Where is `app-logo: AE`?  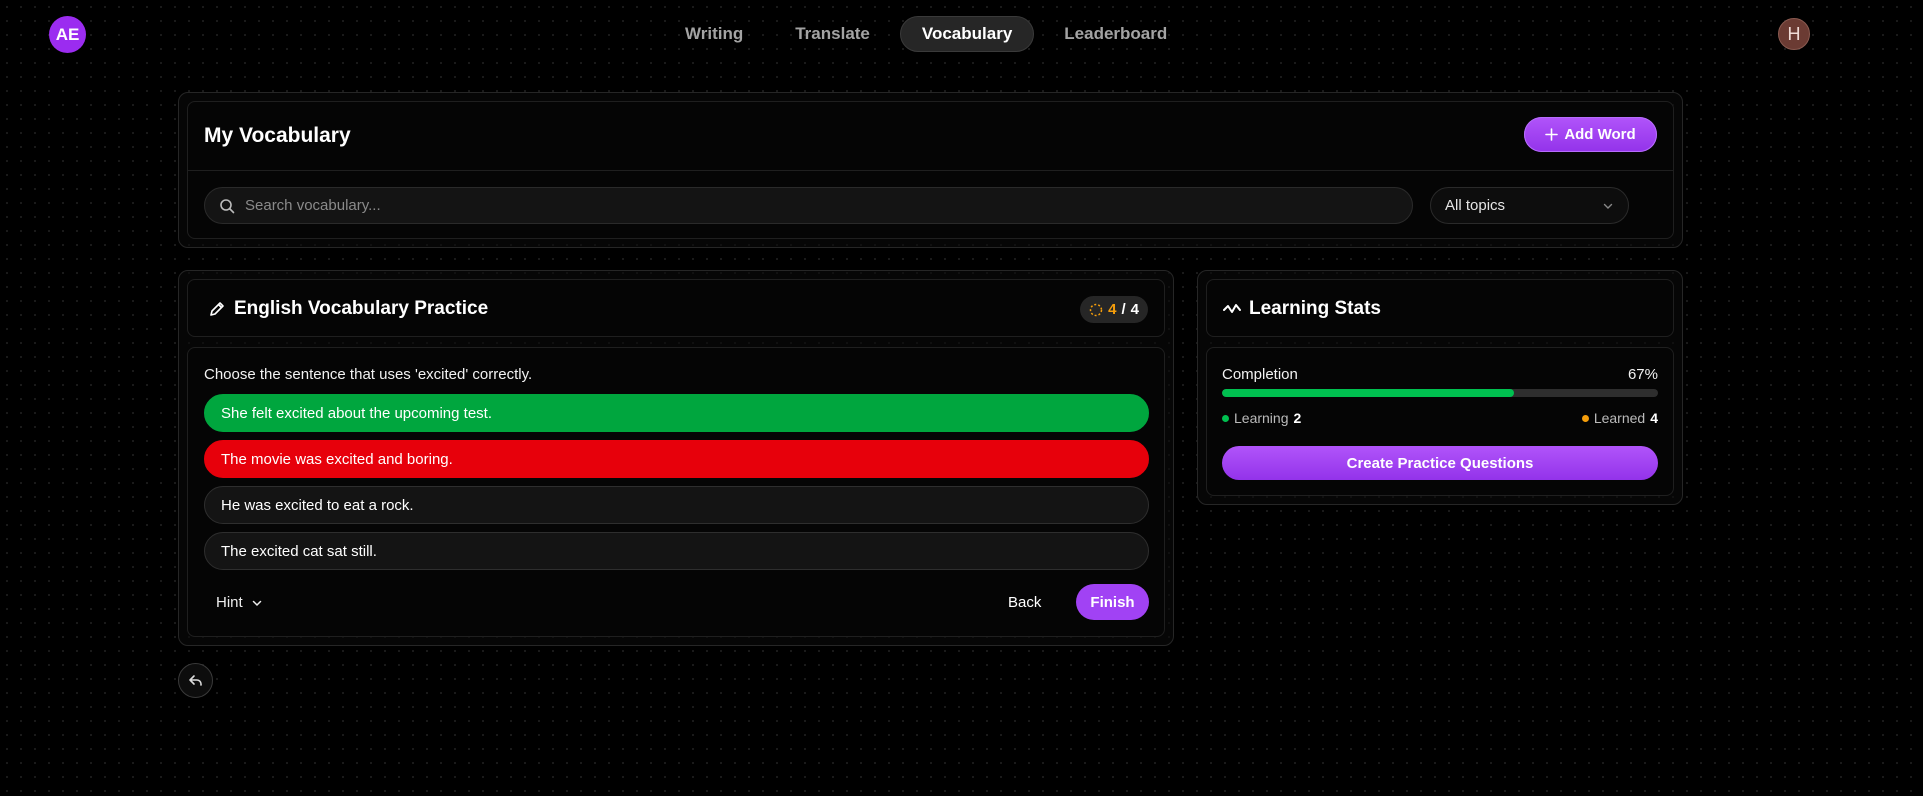 app-logo: AE is located at coordinates (67, 34).